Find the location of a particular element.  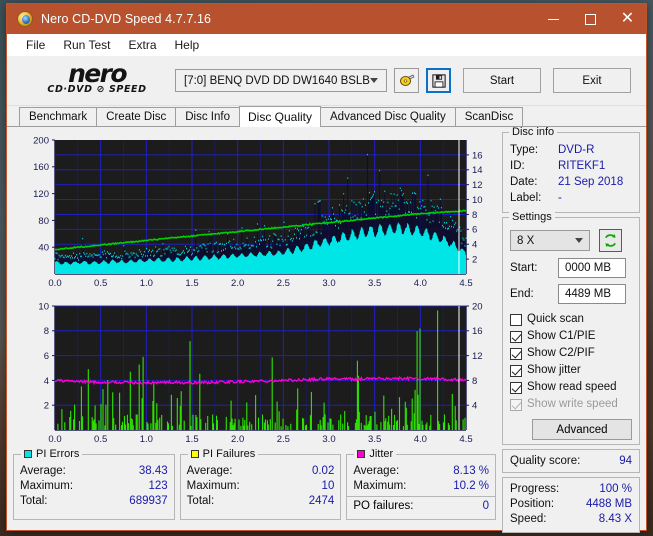

checkbox-show-c2-pif: Show C2/PIF is located at coordinates (571, 353).